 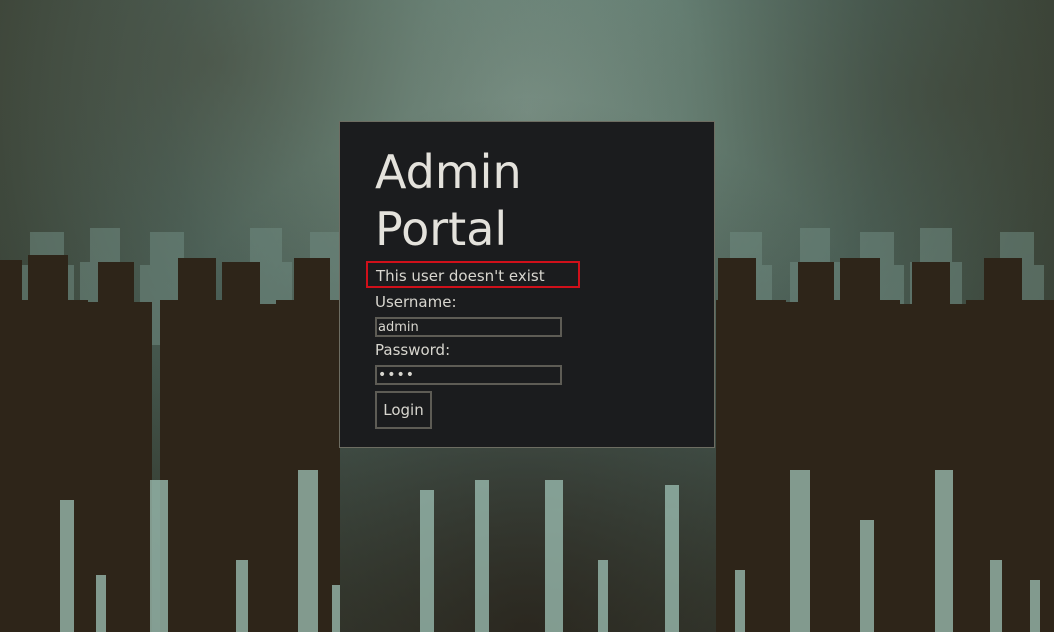 I want to click on password-field, so click(x=468, y=375).